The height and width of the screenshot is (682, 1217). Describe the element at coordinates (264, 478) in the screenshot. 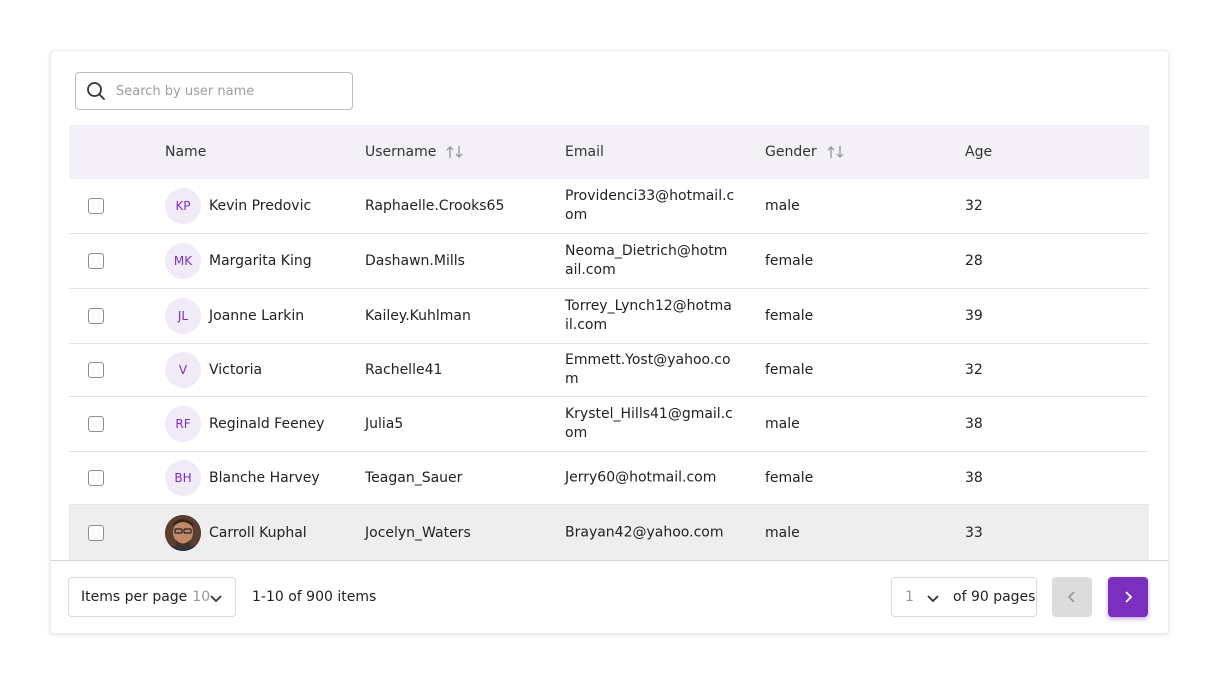

I see `user-name: Blanche Harvey` at that location.